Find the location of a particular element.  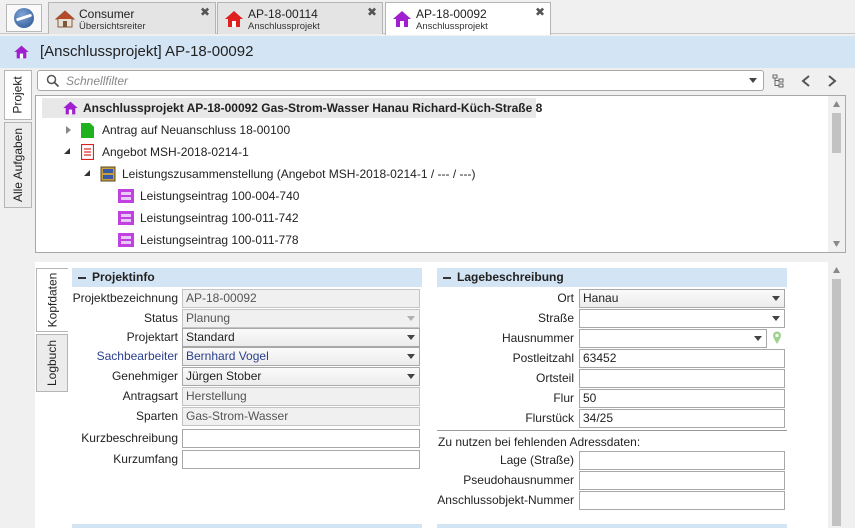

form-scrollbar is located at coordinates (836, 395).